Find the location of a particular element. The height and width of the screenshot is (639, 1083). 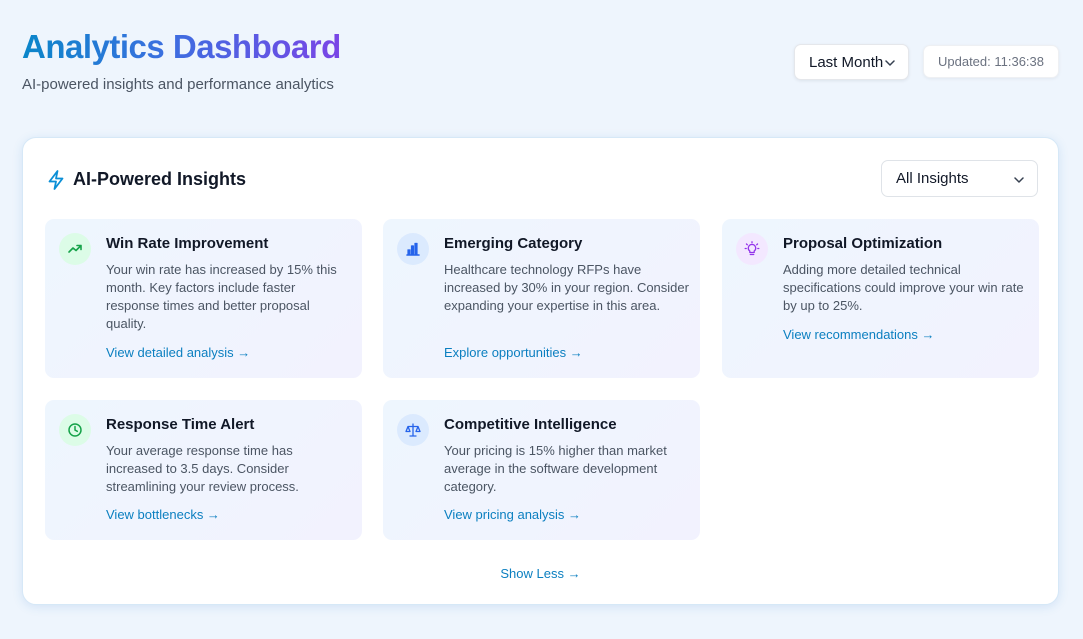

view-bottlenecks-link: View bottlenecks → is located at coordinates (163, 514).